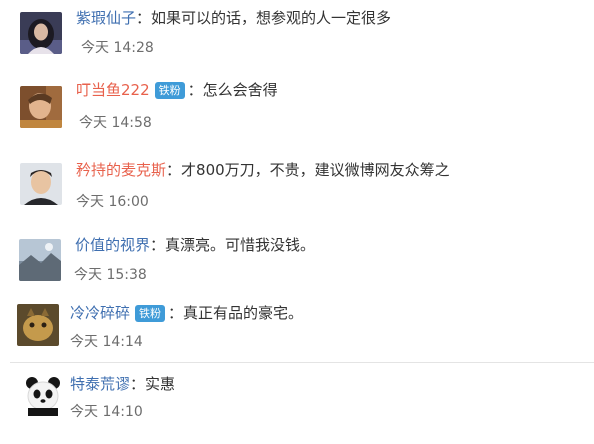  Describe the element at coordinates (315, 170) in the screenshot. I see `comment-text: 才800万刀，不贵，建议微博网友众筹之` at that location.